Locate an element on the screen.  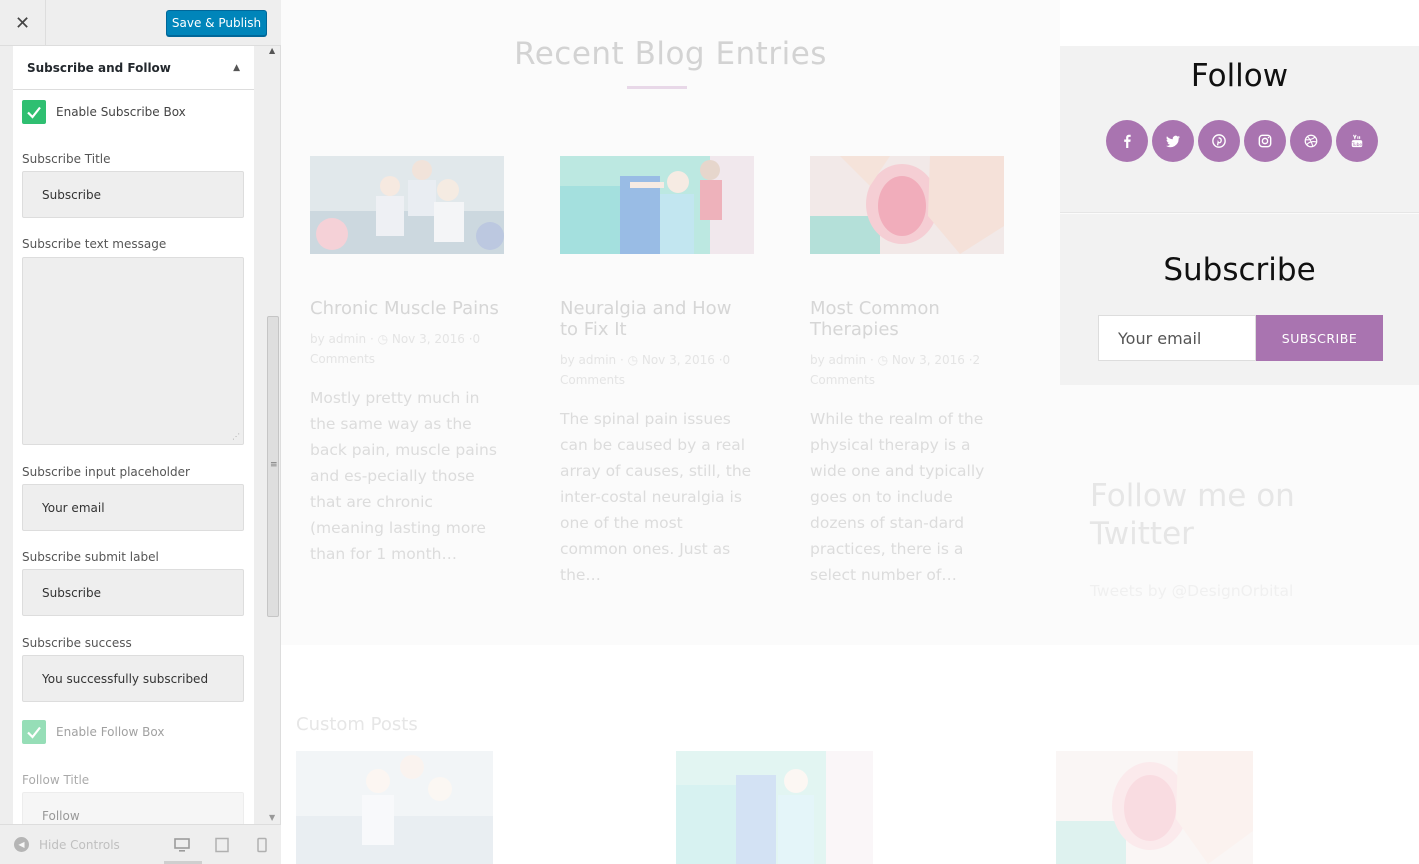
subscribe-title-label: Subscribe Title is located at coordinates (66, 159).